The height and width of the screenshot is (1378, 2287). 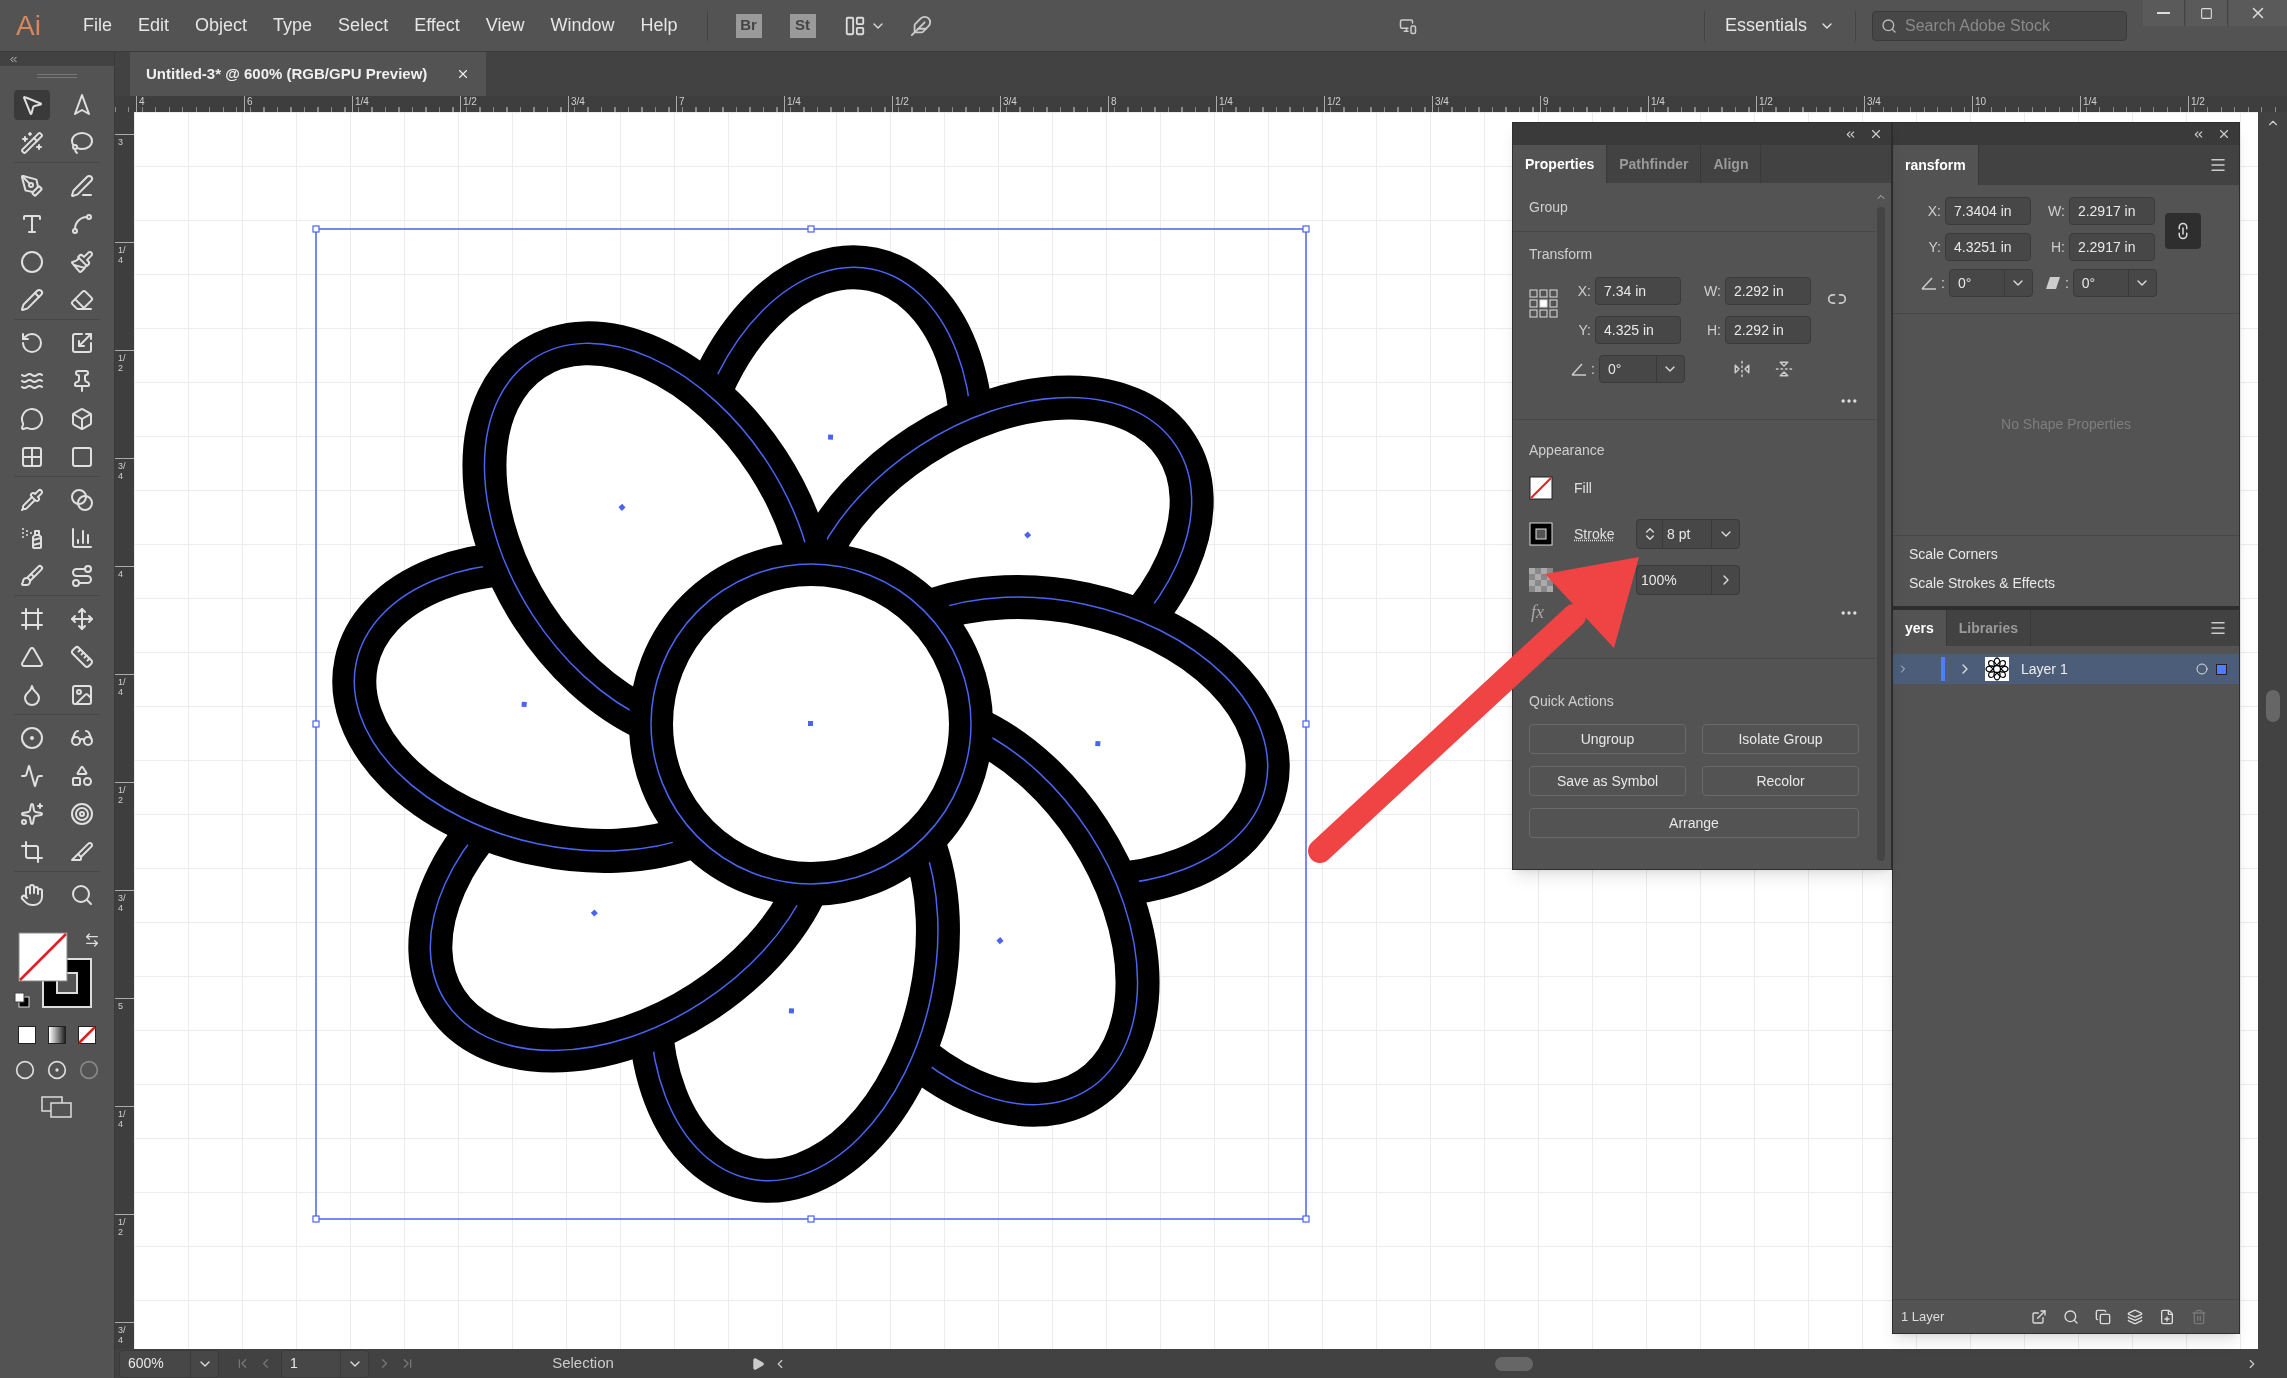 I want to click on ruler-icon, so click(x=82, y=657).